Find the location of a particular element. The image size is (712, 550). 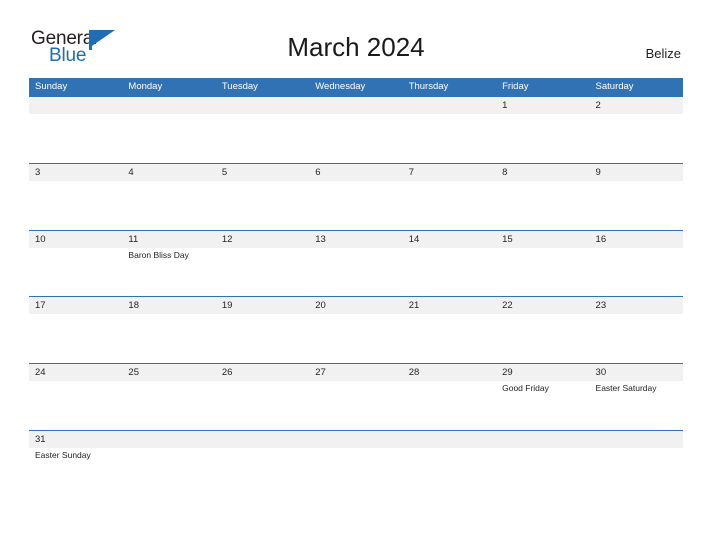

day-cell: 23 is located at coordinates (636, 330).